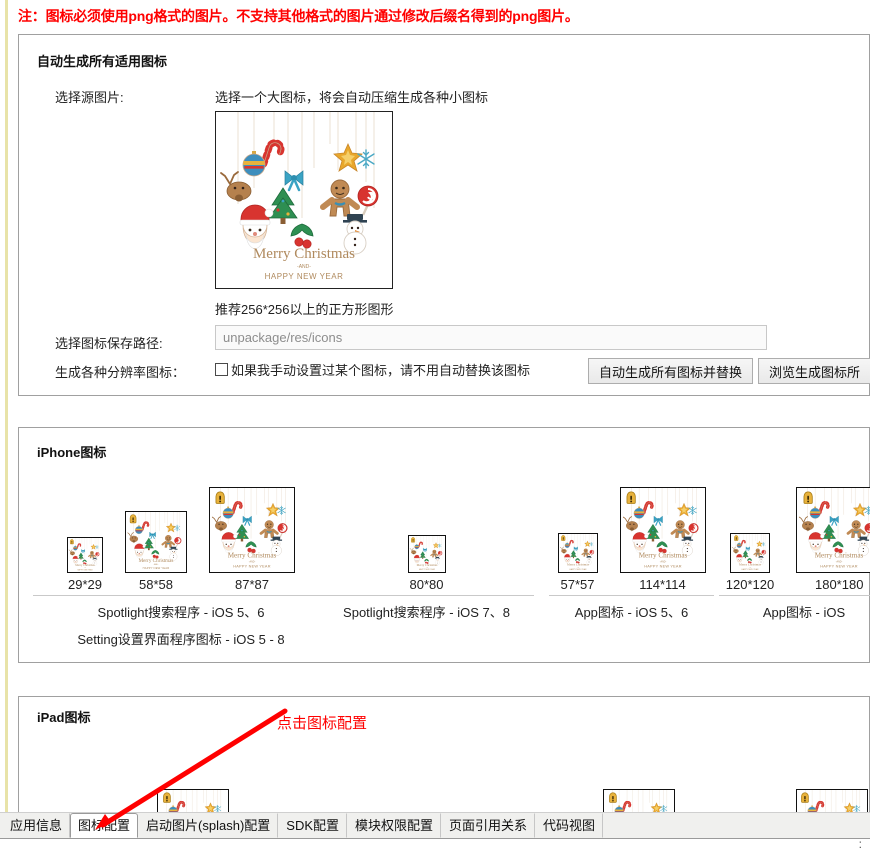 The image size is (870, 849). I want to click on icon-size-label: 58*58, so click(156, 584).